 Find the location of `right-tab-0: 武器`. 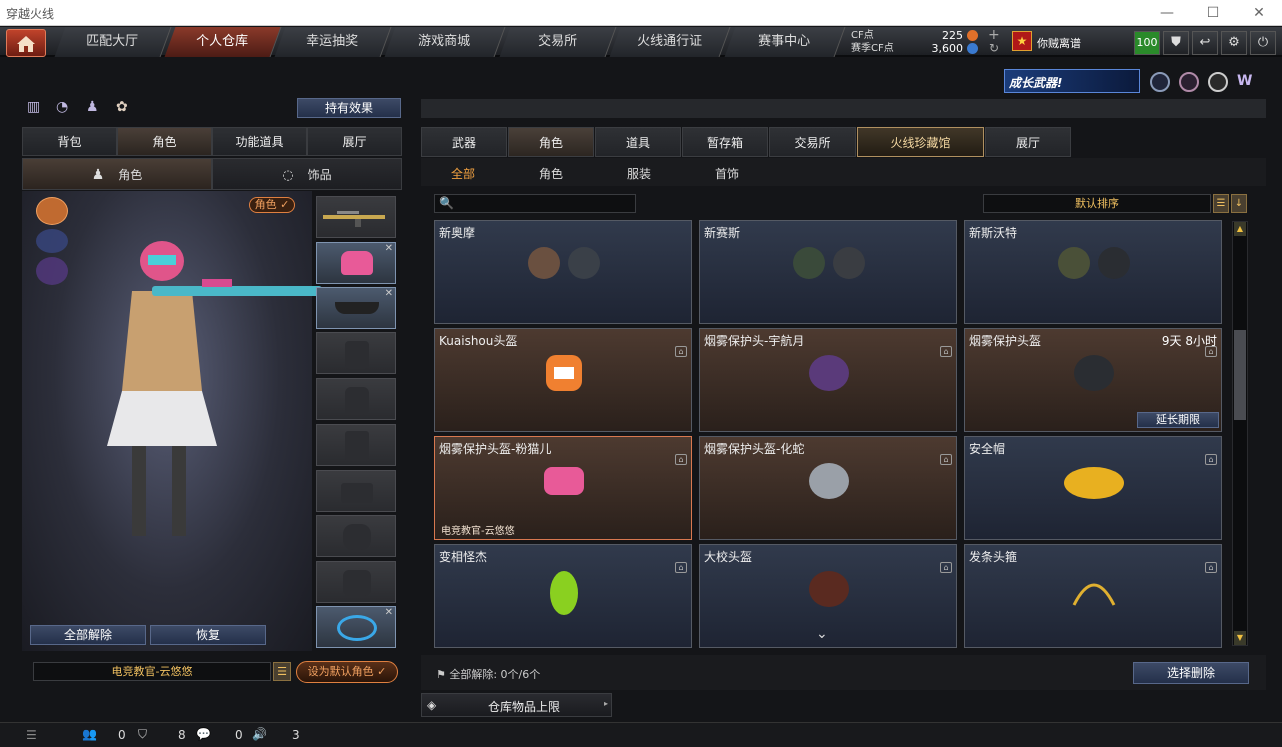

right-tab-0: 武器 is located at coordinates (464, 142).